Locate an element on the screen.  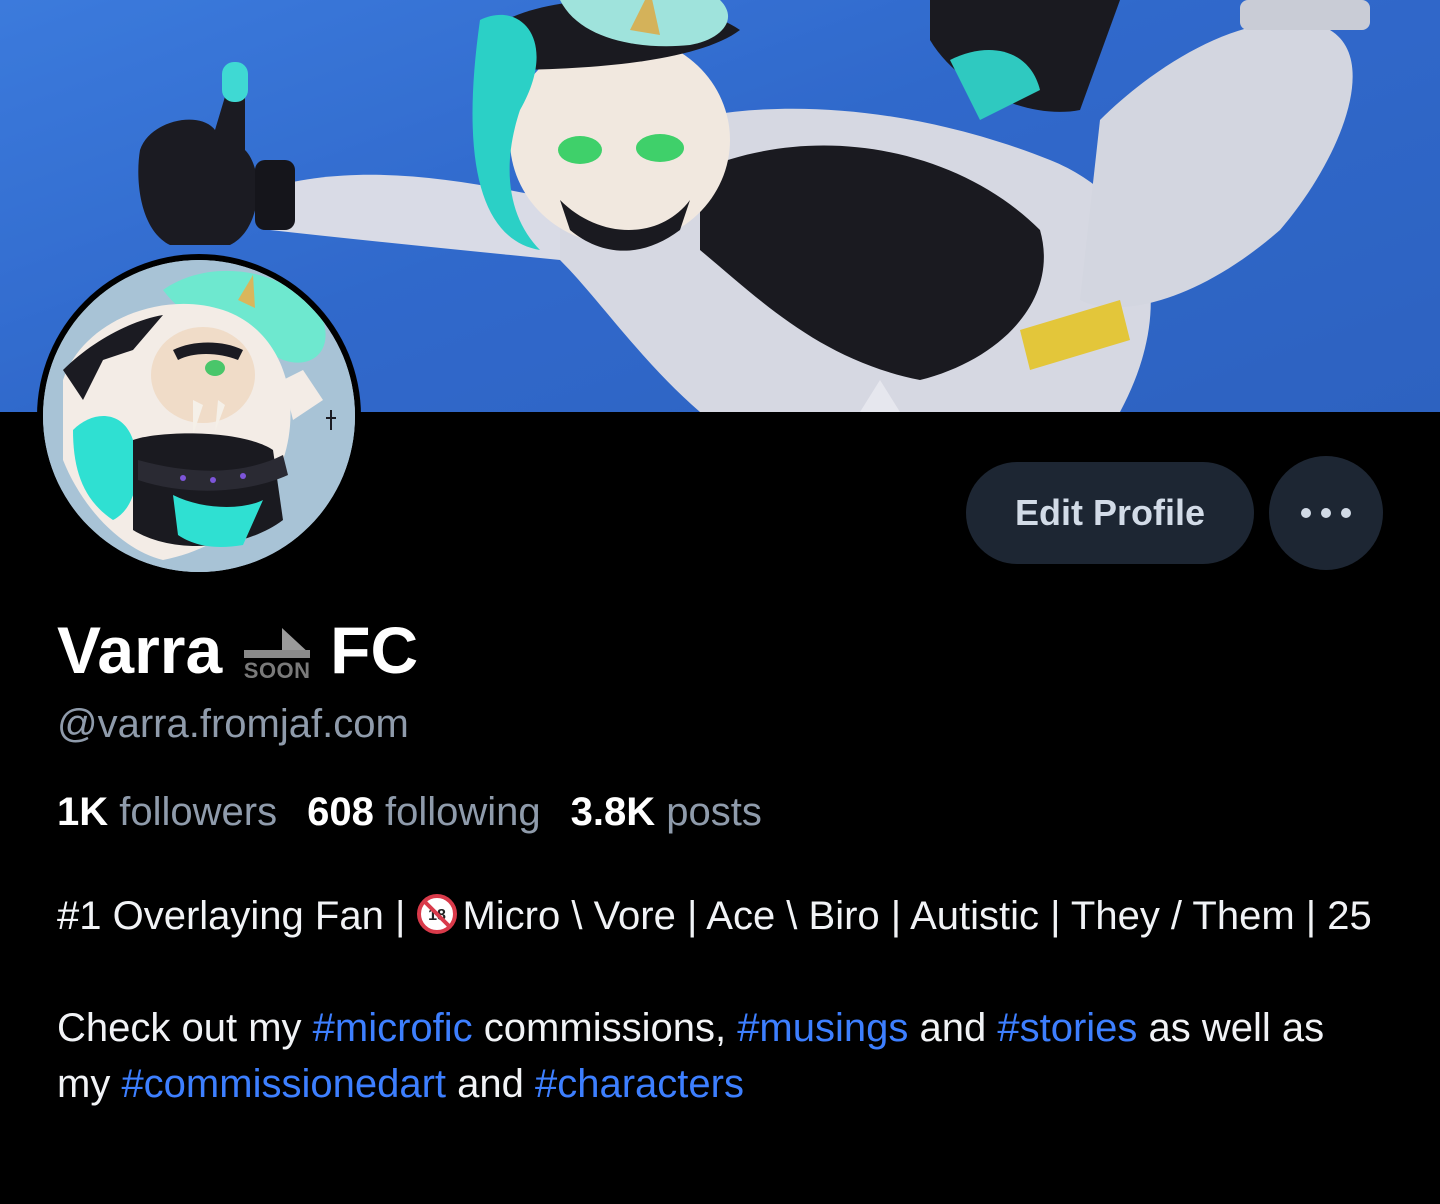
following-stat: 608 following is located at coordinates (424, 812).